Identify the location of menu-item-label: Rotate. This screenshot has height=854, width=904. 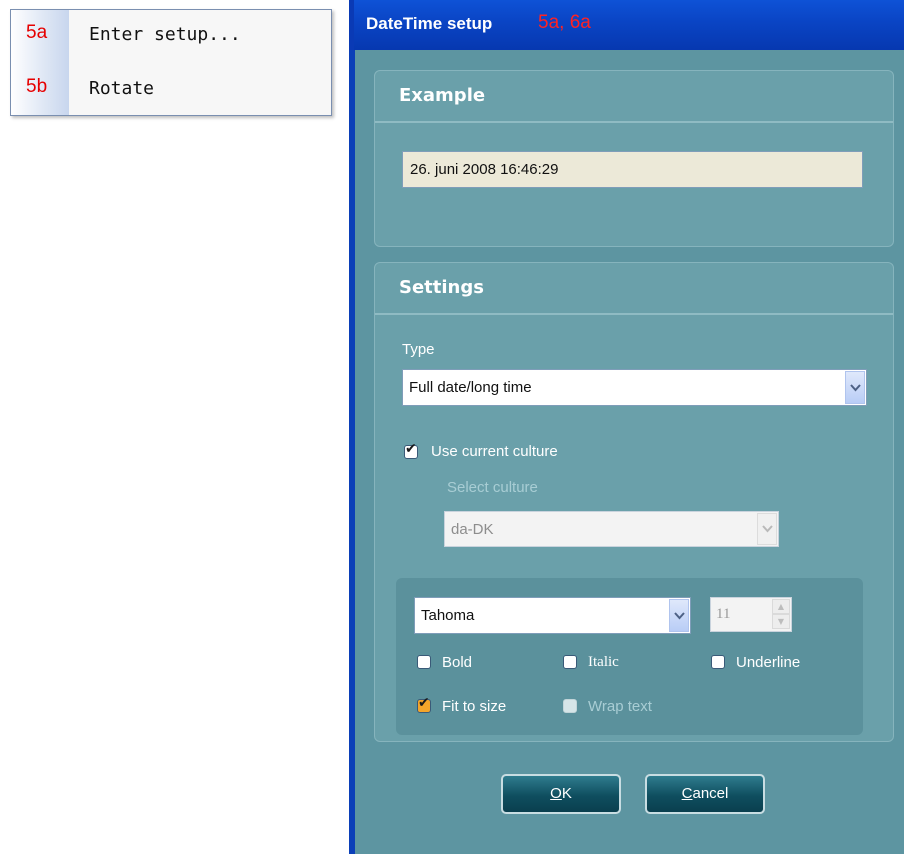
(122, 88).